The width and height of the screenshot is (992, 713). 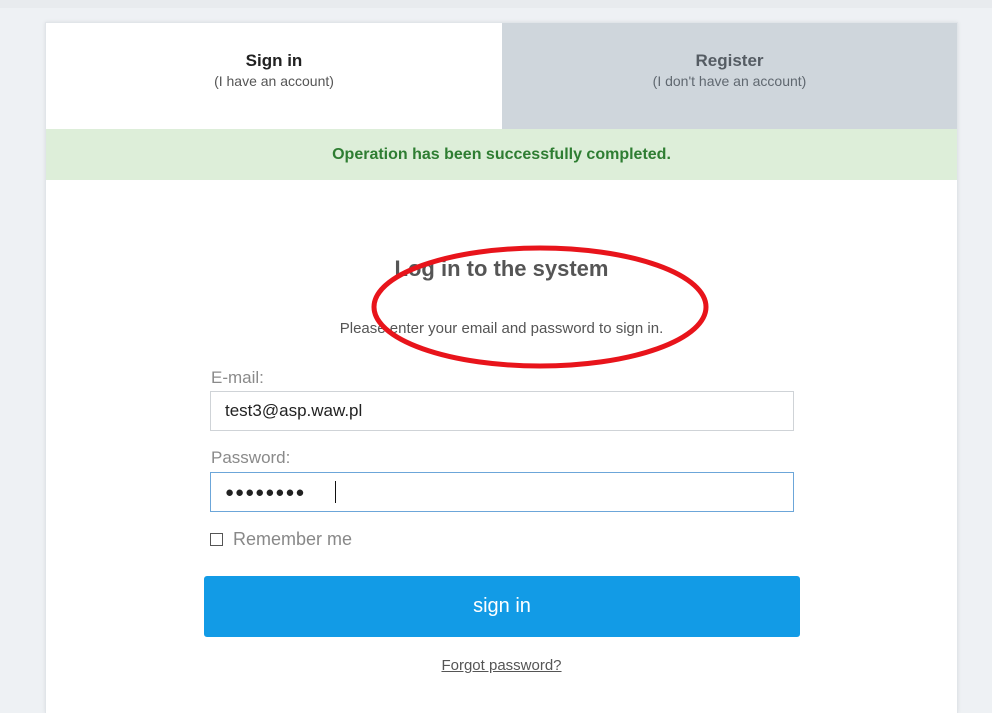 I want to click on page-title: Log in to the system, so click(x=501, y=268).